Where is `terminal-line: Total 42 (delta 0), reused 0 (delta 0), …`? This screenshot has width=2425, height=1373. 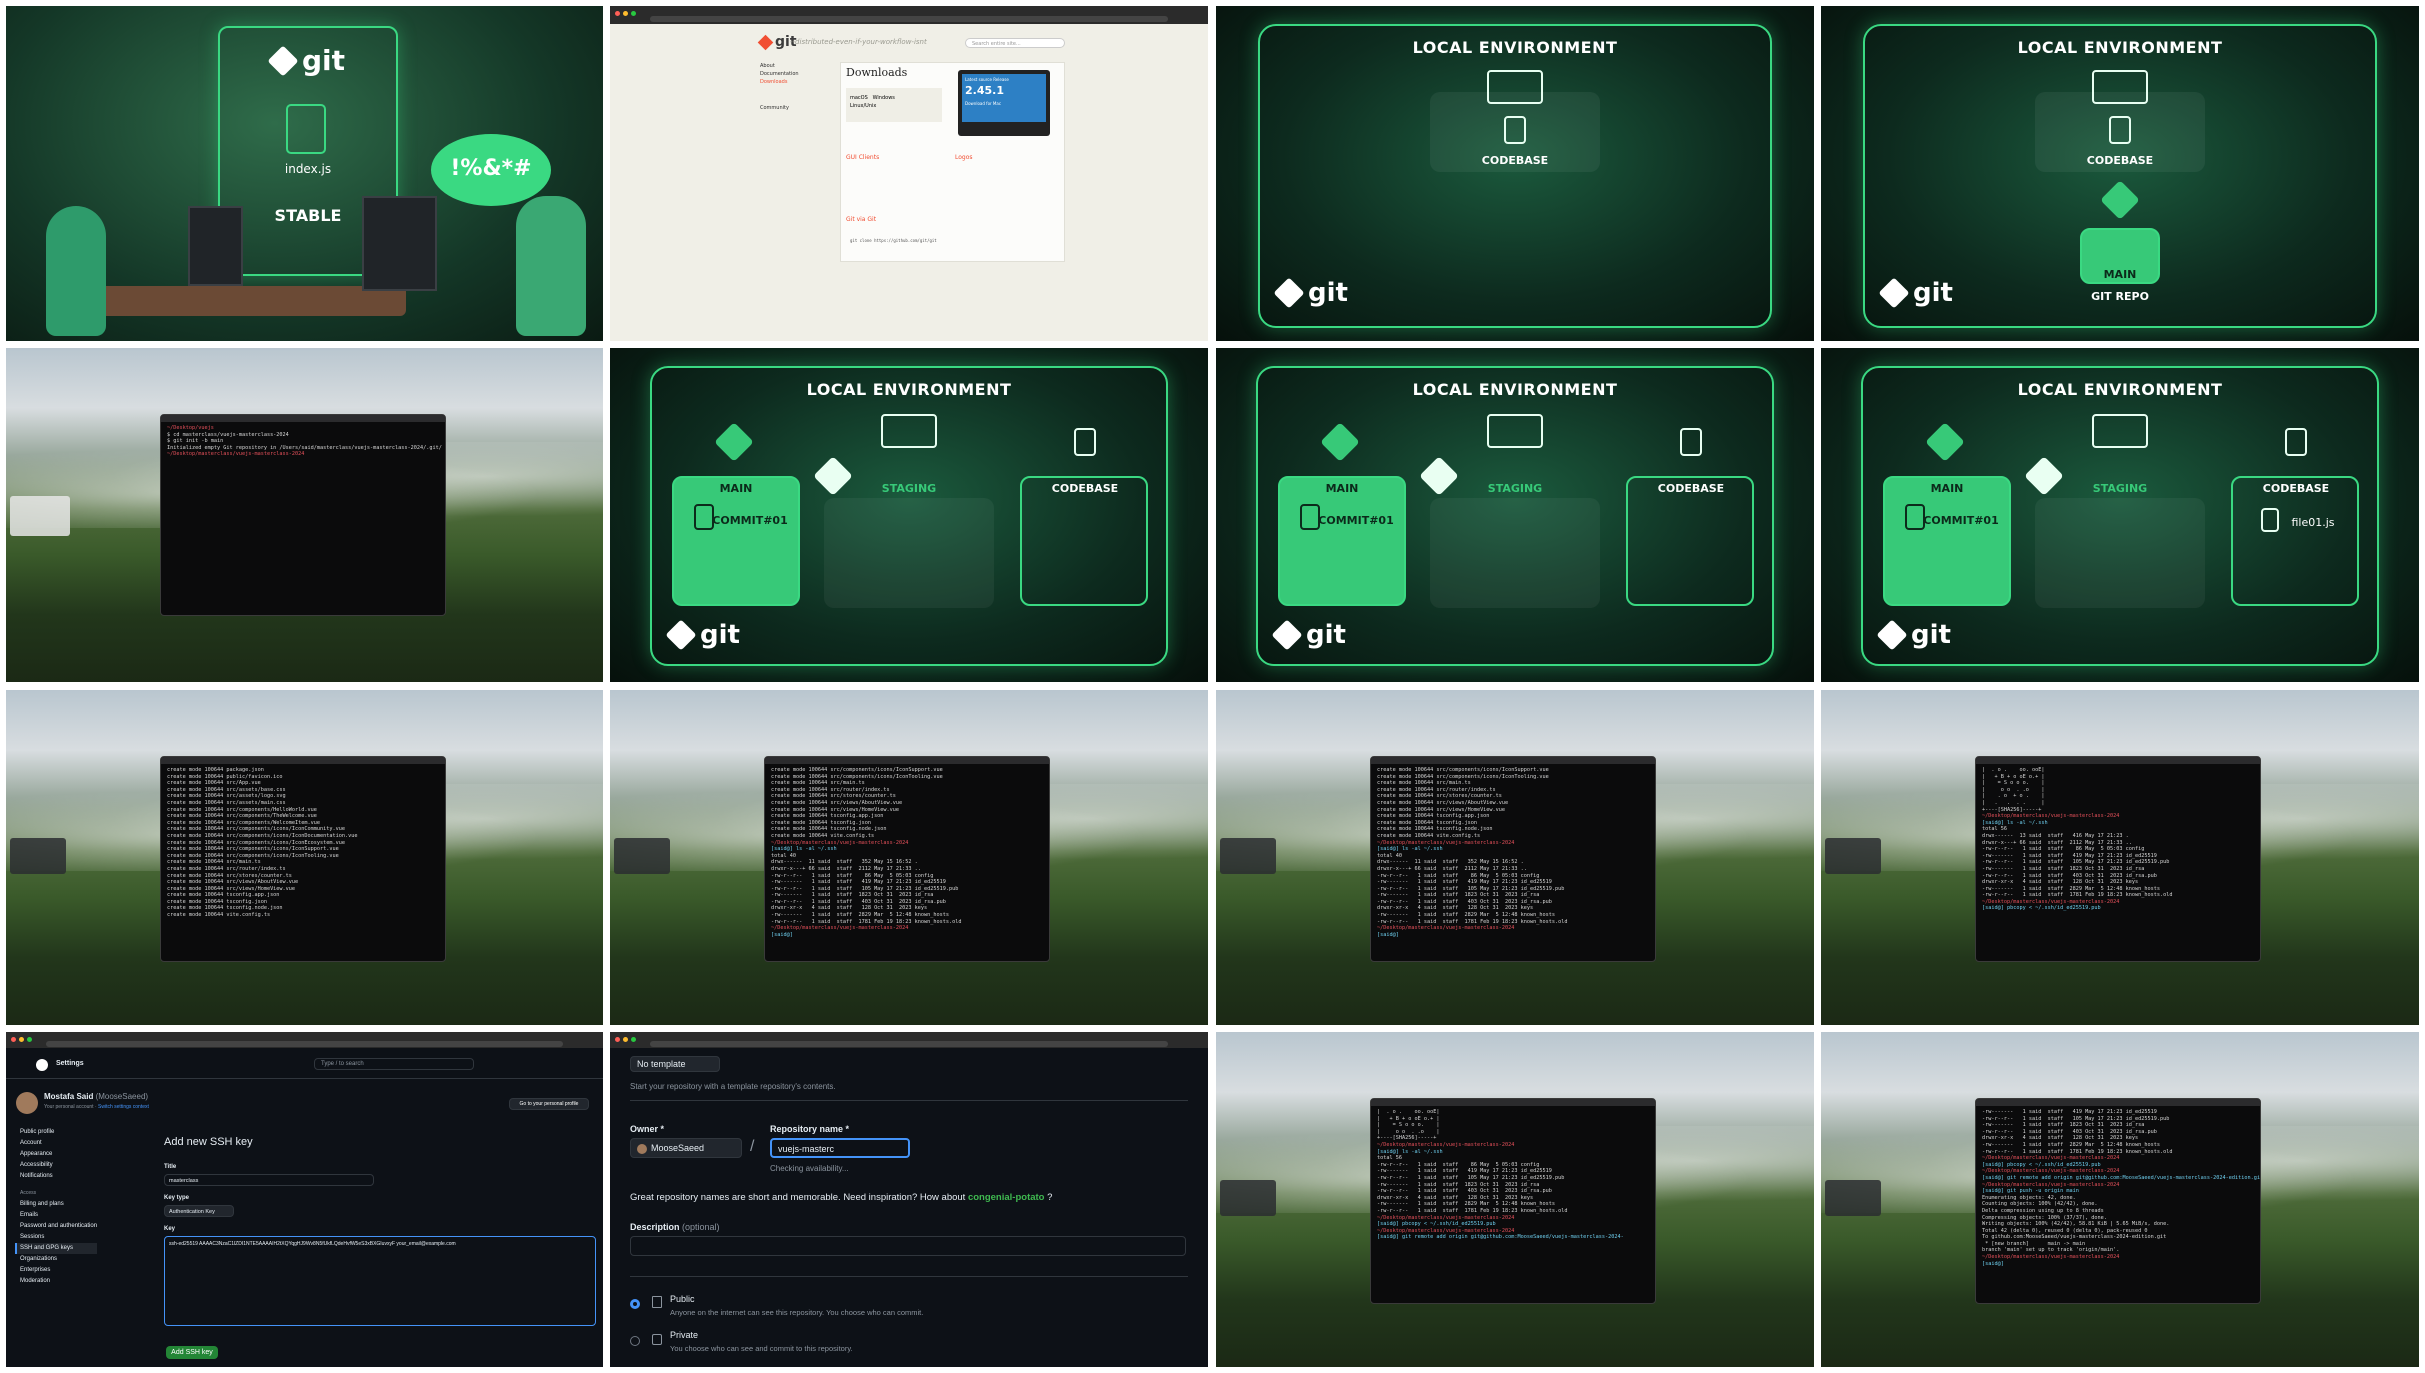 terminal-line: Total 42 (delta 0), reused 0 (delta 0), … is located at coordinates (2065, 1230).